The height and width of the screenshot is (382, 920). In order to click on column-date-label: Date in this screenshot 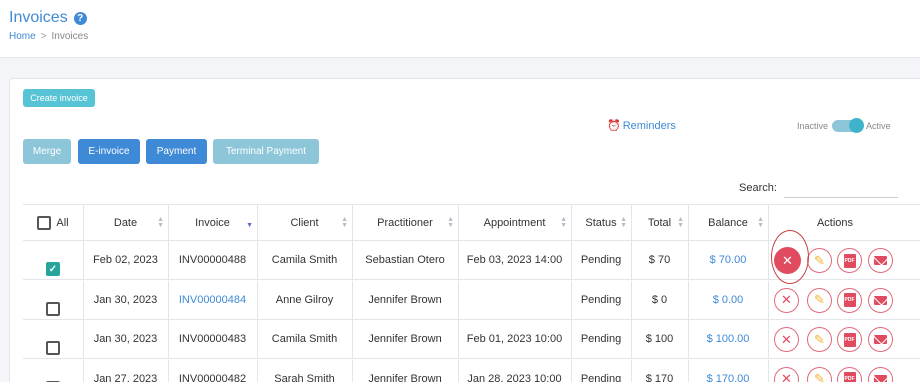, I will do `click(125, 222)`.